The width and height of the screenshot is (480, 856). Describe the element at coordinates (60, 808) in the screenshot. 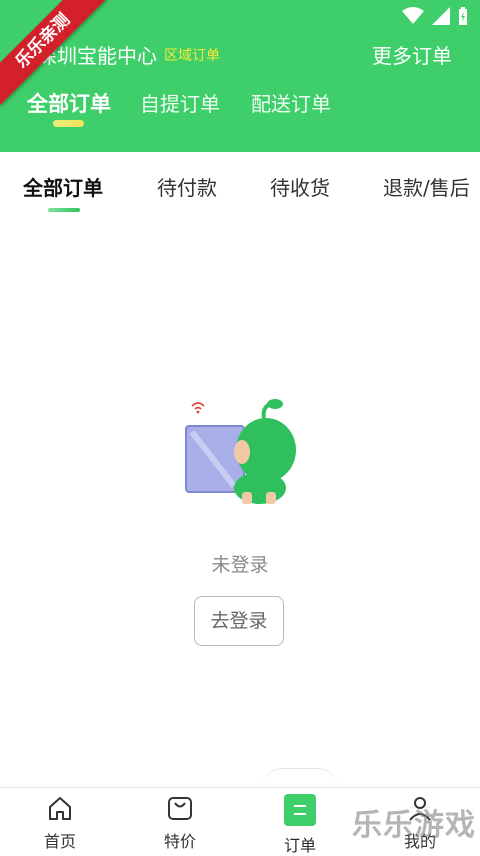

I see `home-icon` at that location.